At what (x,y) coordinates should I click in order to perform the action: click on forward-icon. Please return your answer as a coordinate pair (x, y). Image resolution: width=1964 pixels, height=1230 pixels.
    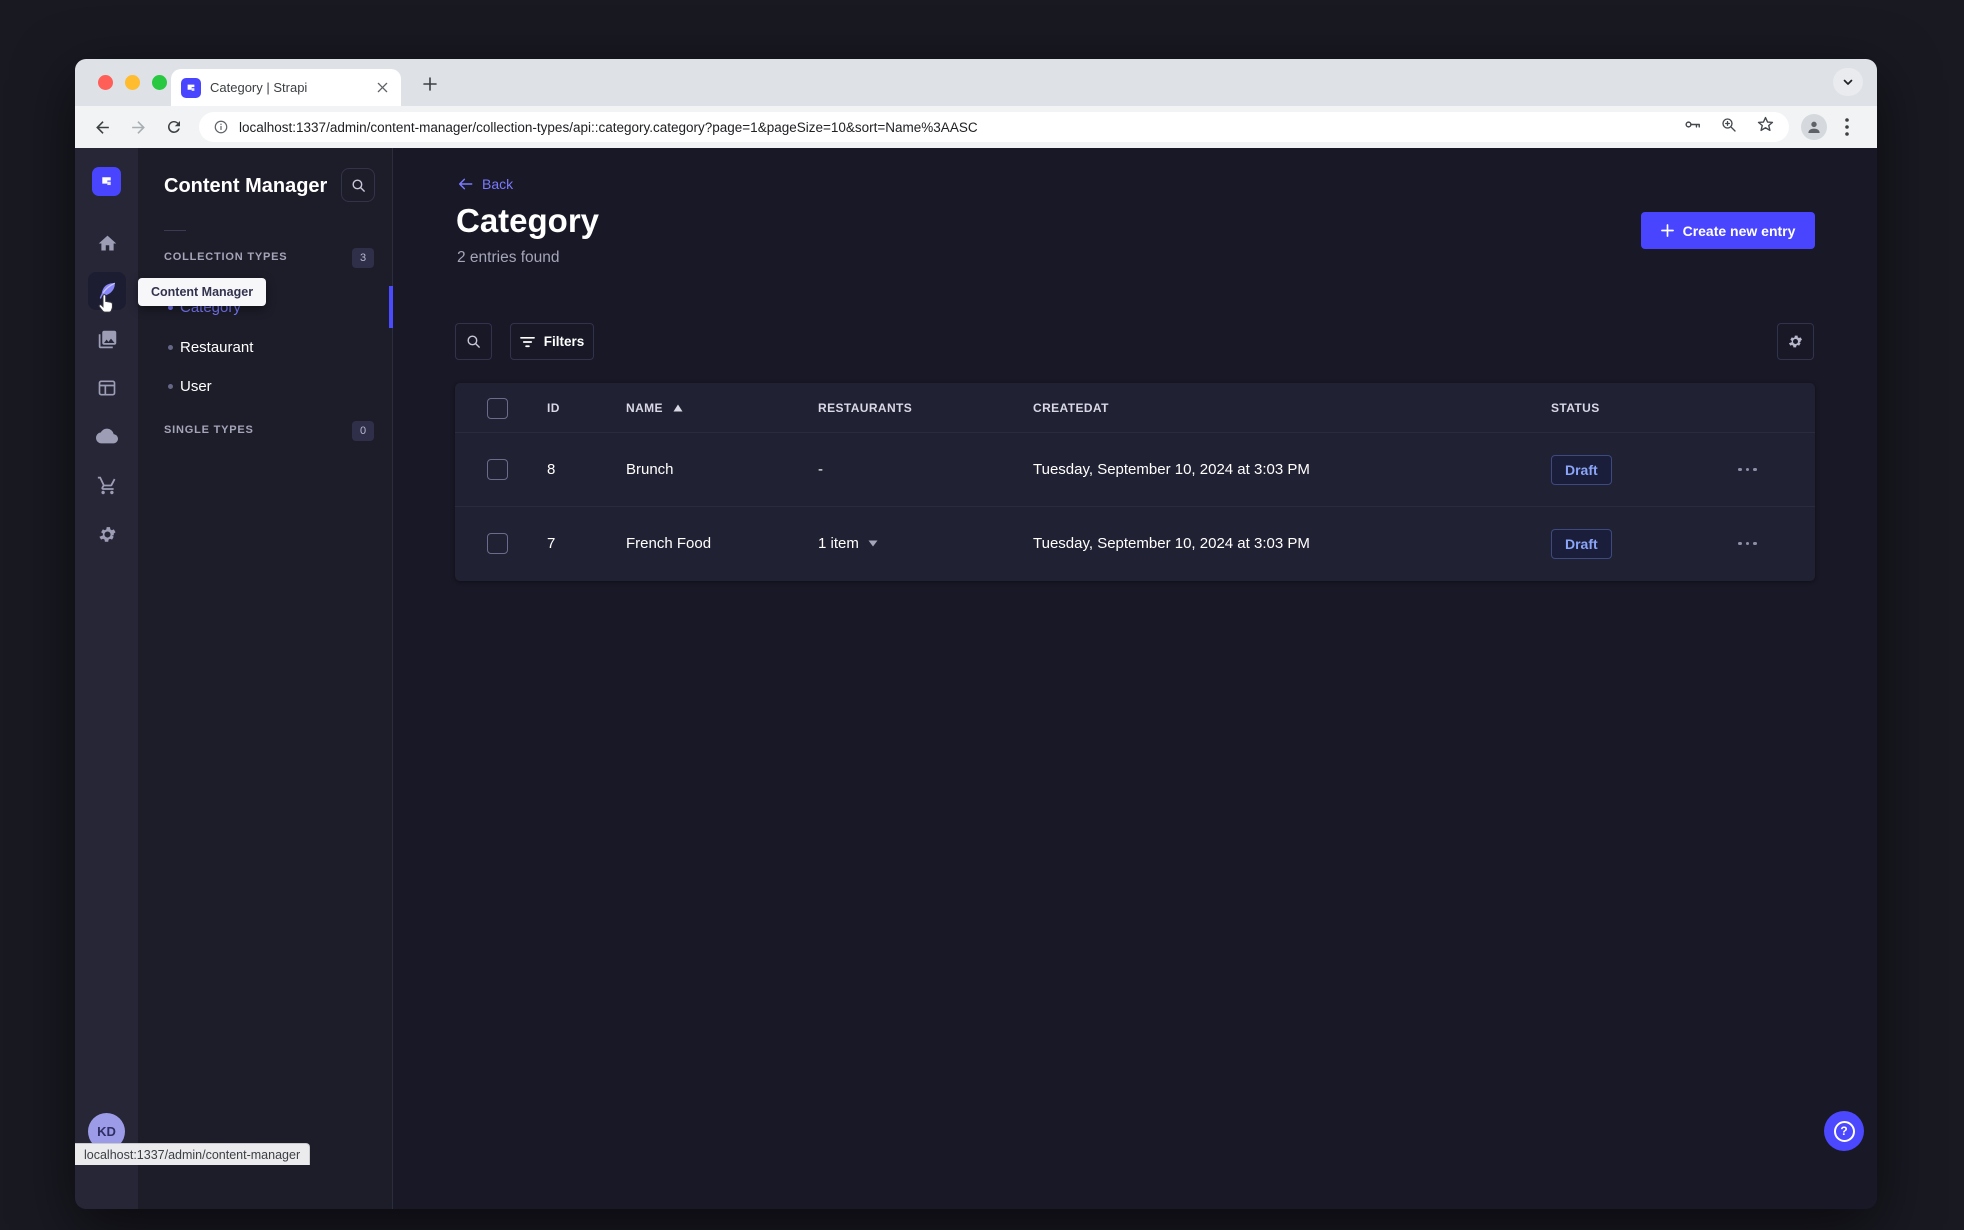
    Looking at the image, I should click on (138, 127).